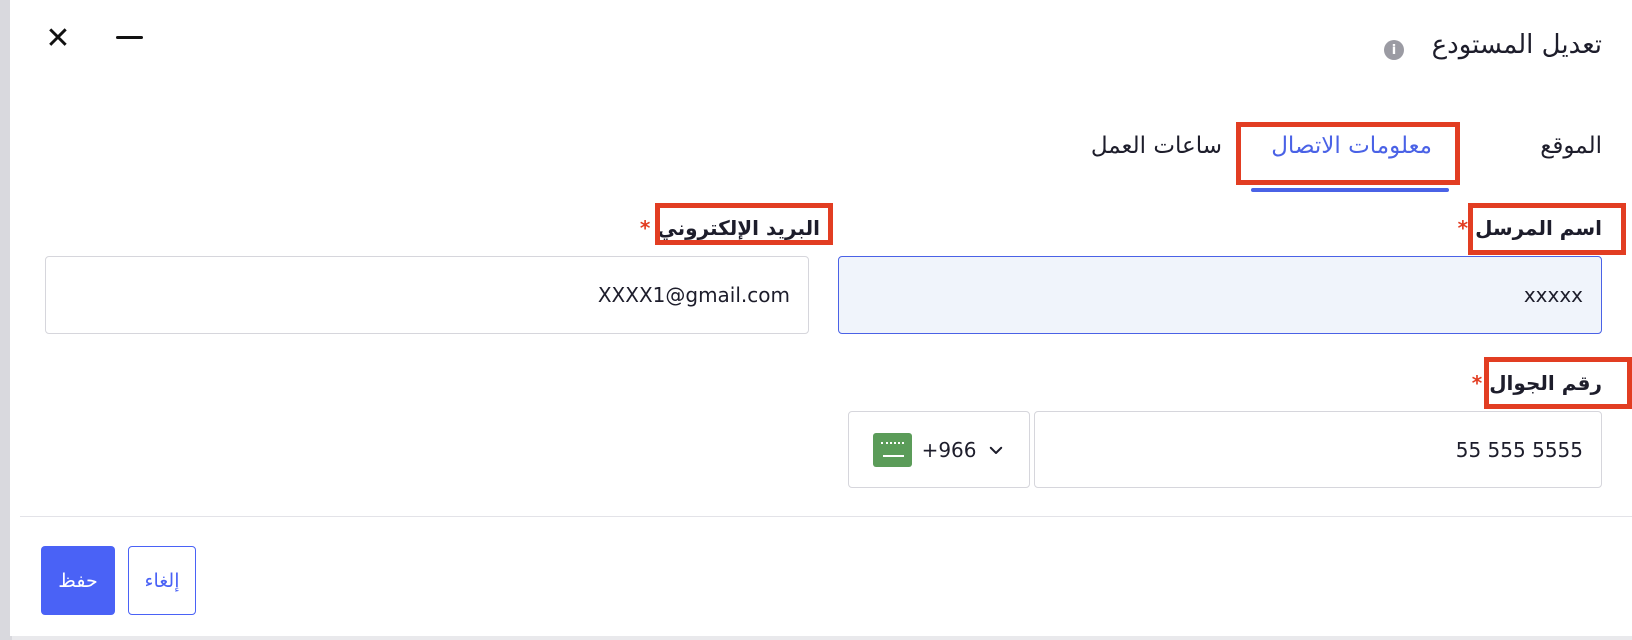 This screenshot has height=640, width=1632. I want to click on footer-divider, so click(826, 516).